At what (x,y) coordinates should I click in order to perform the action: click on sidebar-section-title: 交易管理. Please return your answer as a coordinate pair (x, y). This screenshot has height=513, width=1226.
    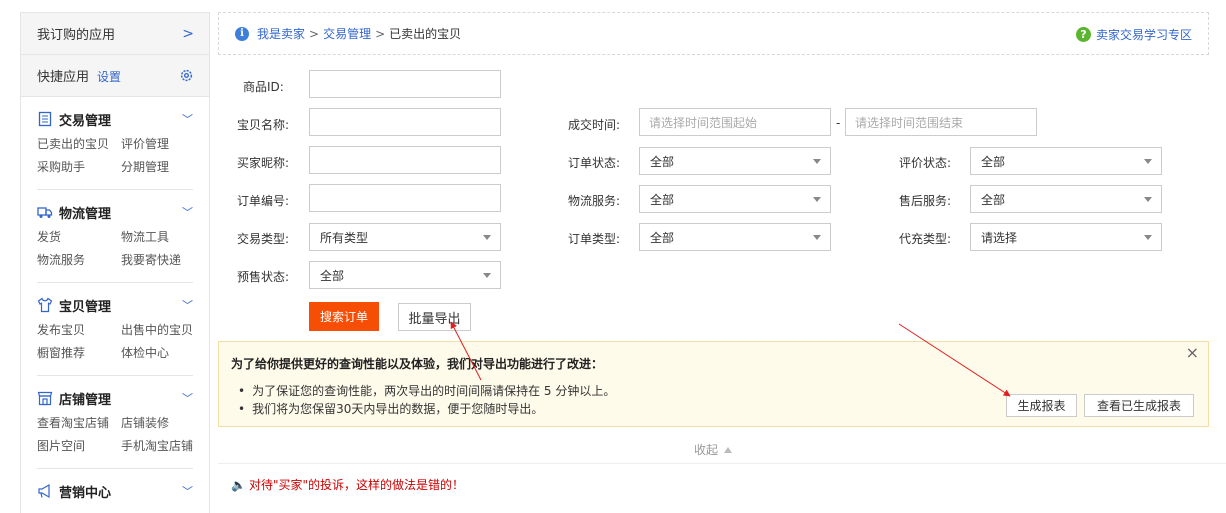
    Looking at the image, I should click on (85, 119).